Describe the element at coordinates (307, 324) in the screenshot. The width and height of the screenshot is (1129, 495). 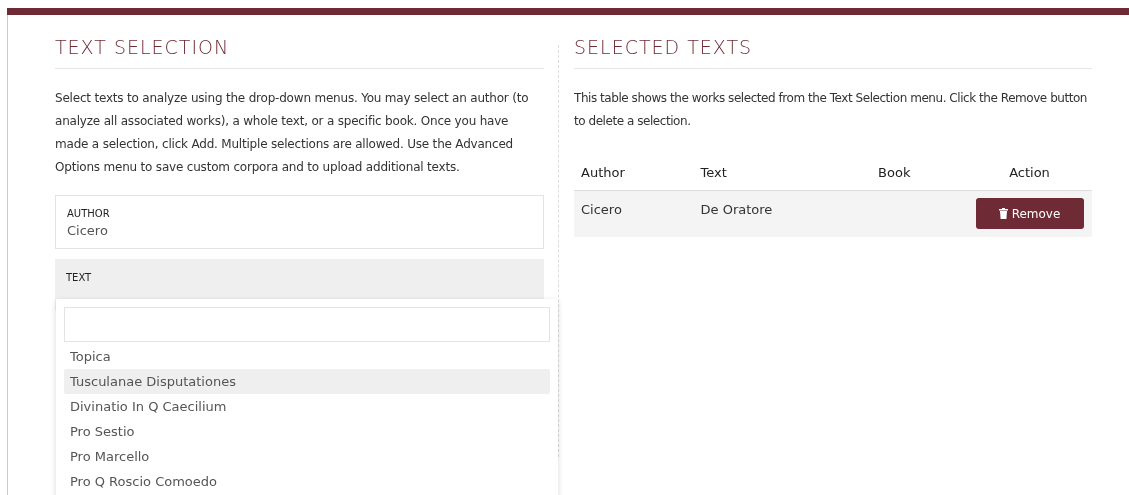
I see `search-field` at that location.